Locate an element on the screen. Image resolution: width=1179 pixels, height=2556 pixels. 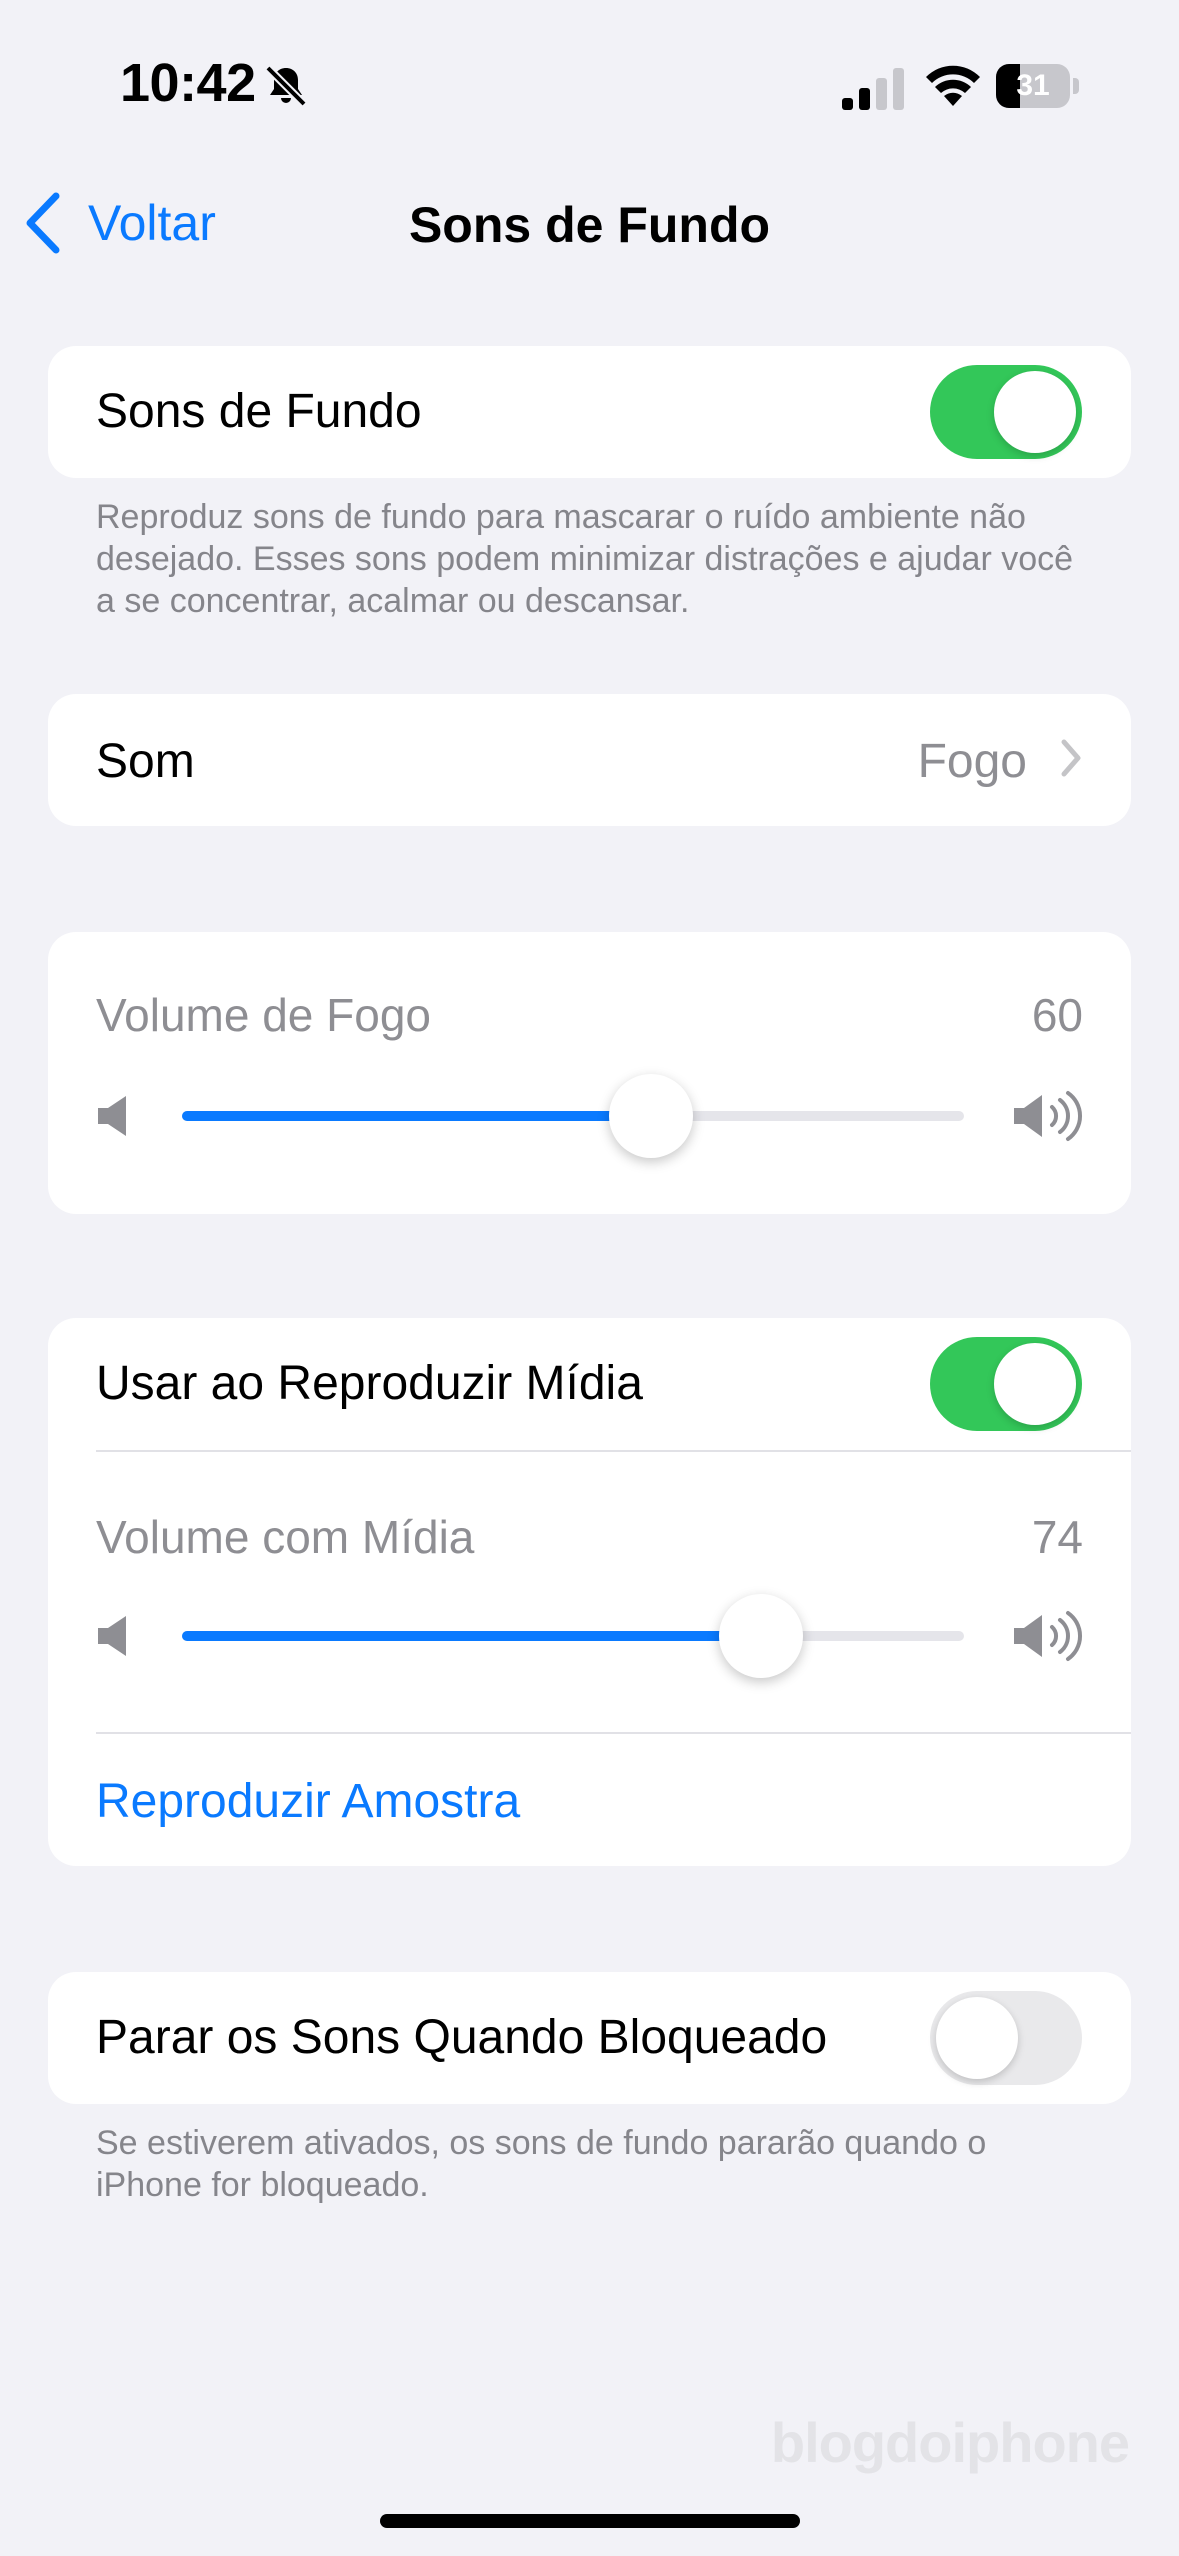
battery-level: 31 is located at coordinates (1033, 85).